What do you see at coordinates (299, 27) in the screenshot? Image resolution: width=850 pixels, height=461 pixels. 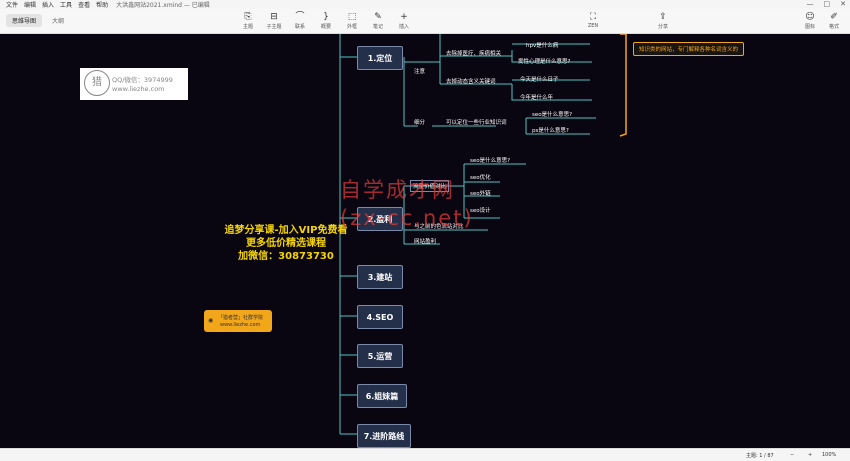 I see `relationship-label: 联系` at bounding box center [299, 27].